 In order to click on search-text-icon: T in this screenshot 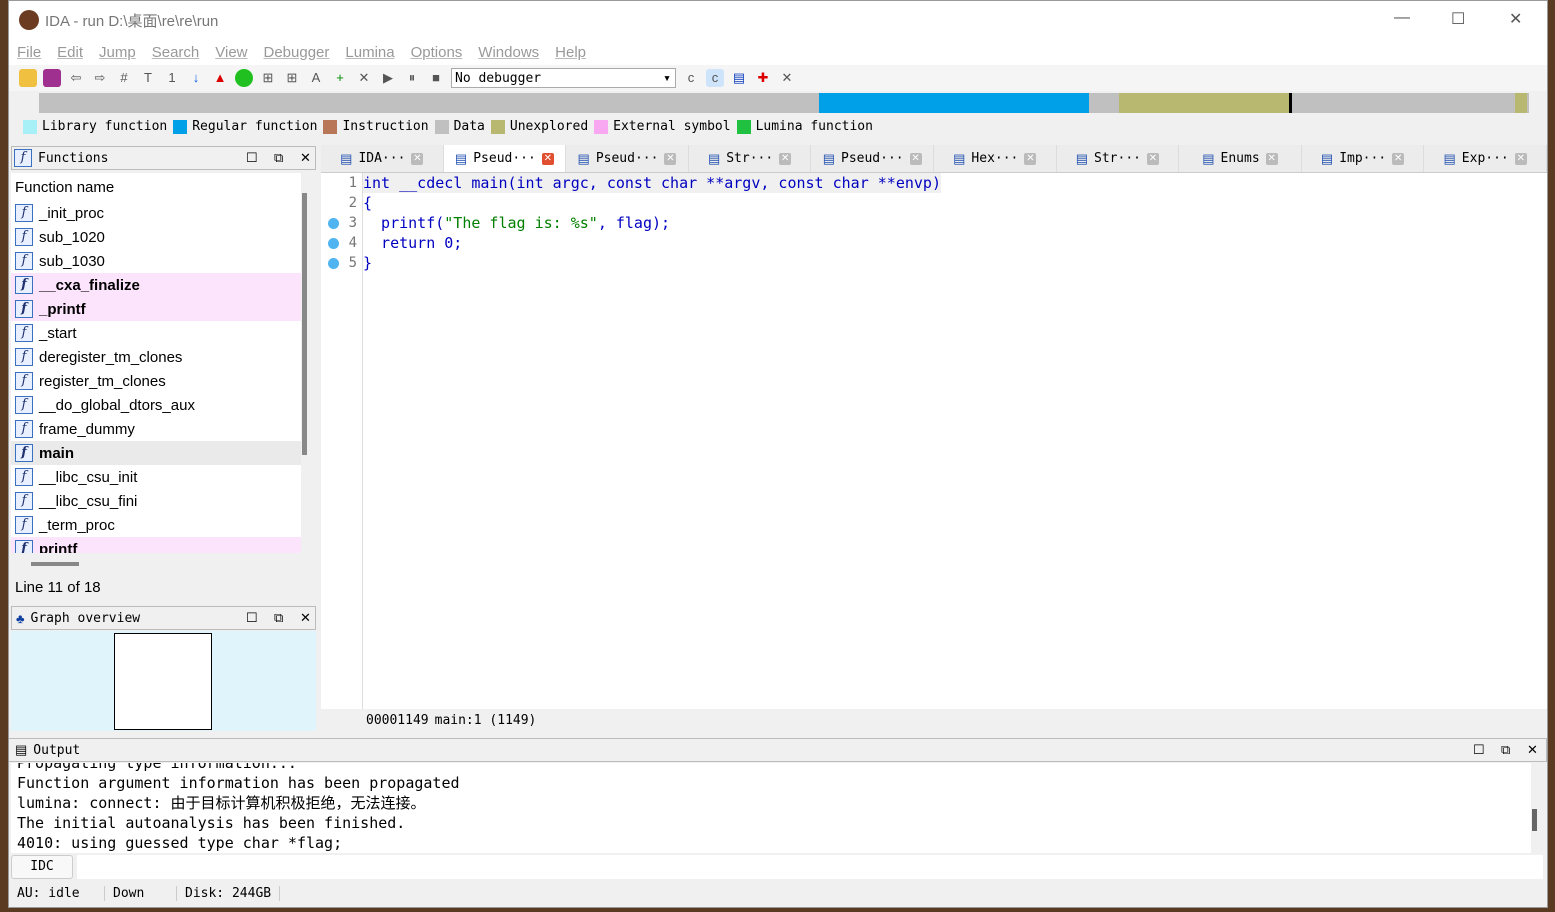, I will do `click(148, 78)`.